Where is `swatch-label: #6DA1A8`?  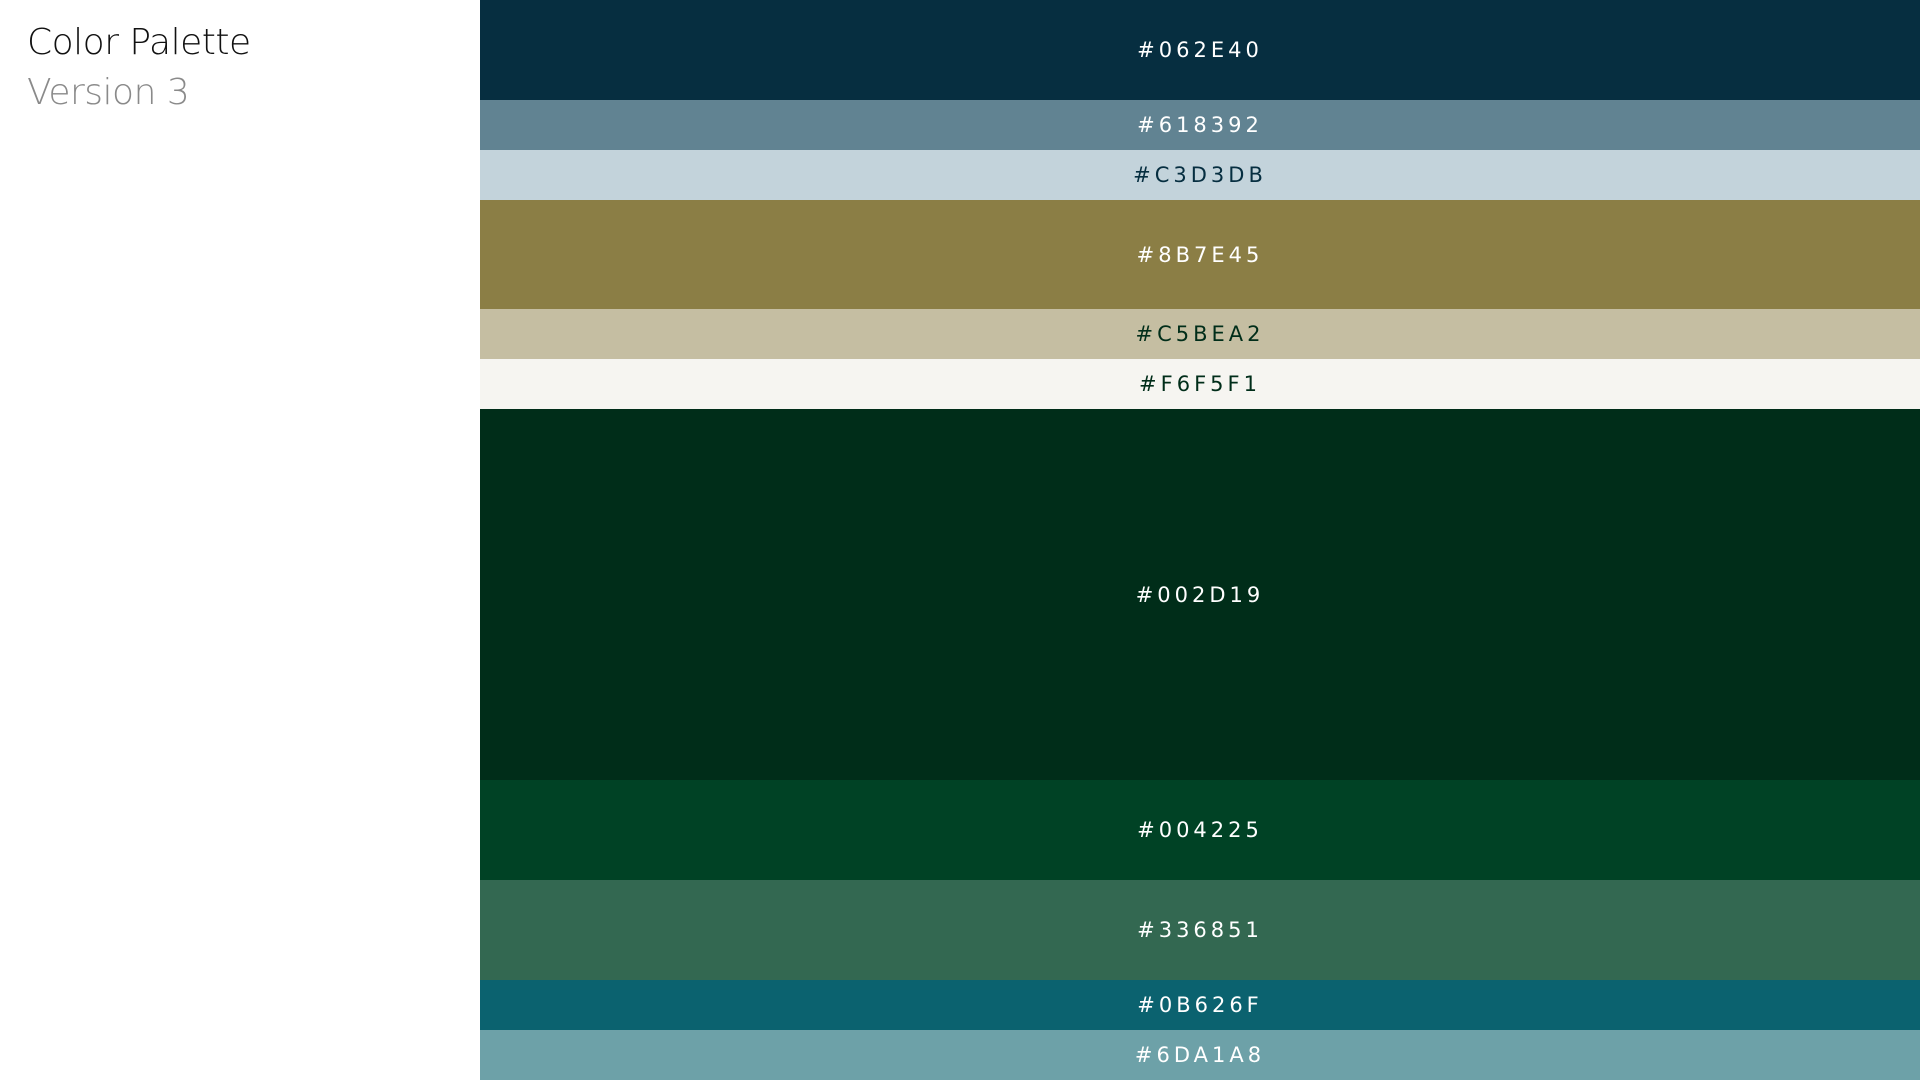
swatch-label: #6DA1A8 is located at coordinates (1200, 1055).